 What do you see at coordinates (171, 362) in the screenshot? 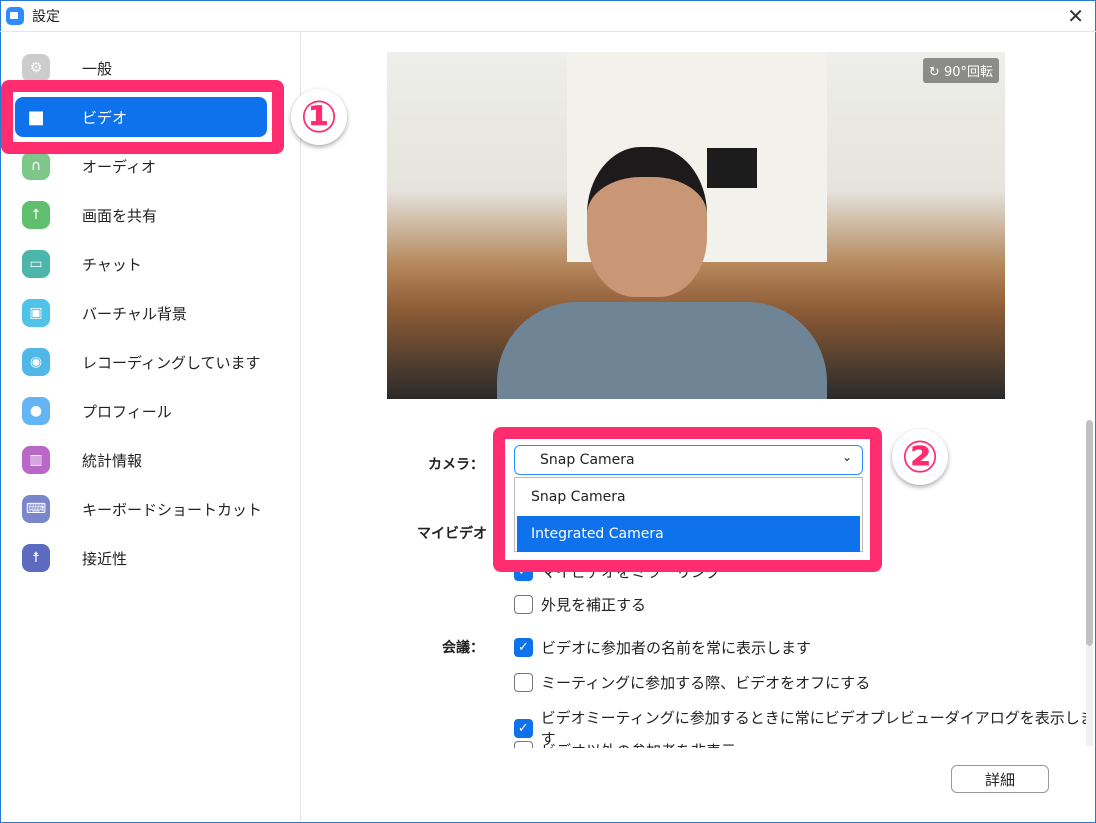
I see `sidebar-item-label: レコーディングしています` at bounding box center [171, 362].